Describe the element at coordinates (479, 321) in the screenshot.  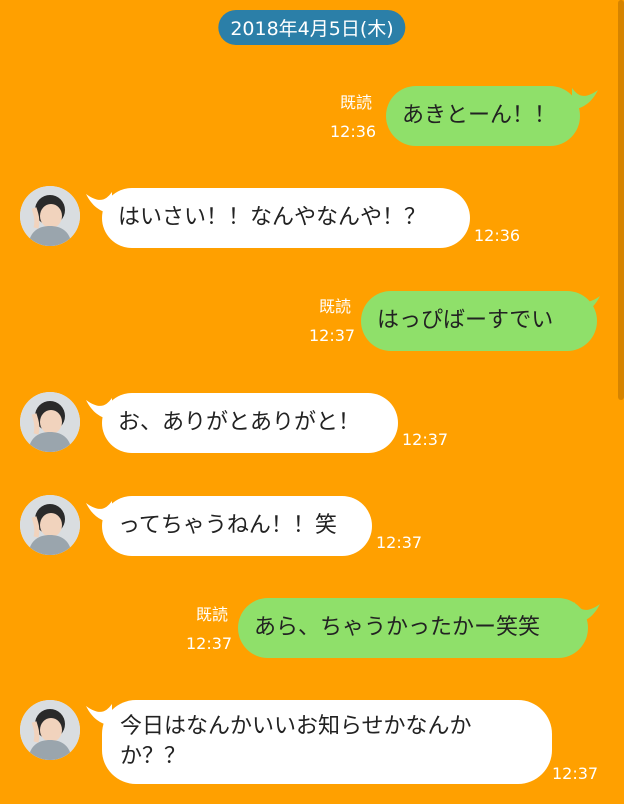
I see `message-bubble: はっぴばーすでい` at that location.